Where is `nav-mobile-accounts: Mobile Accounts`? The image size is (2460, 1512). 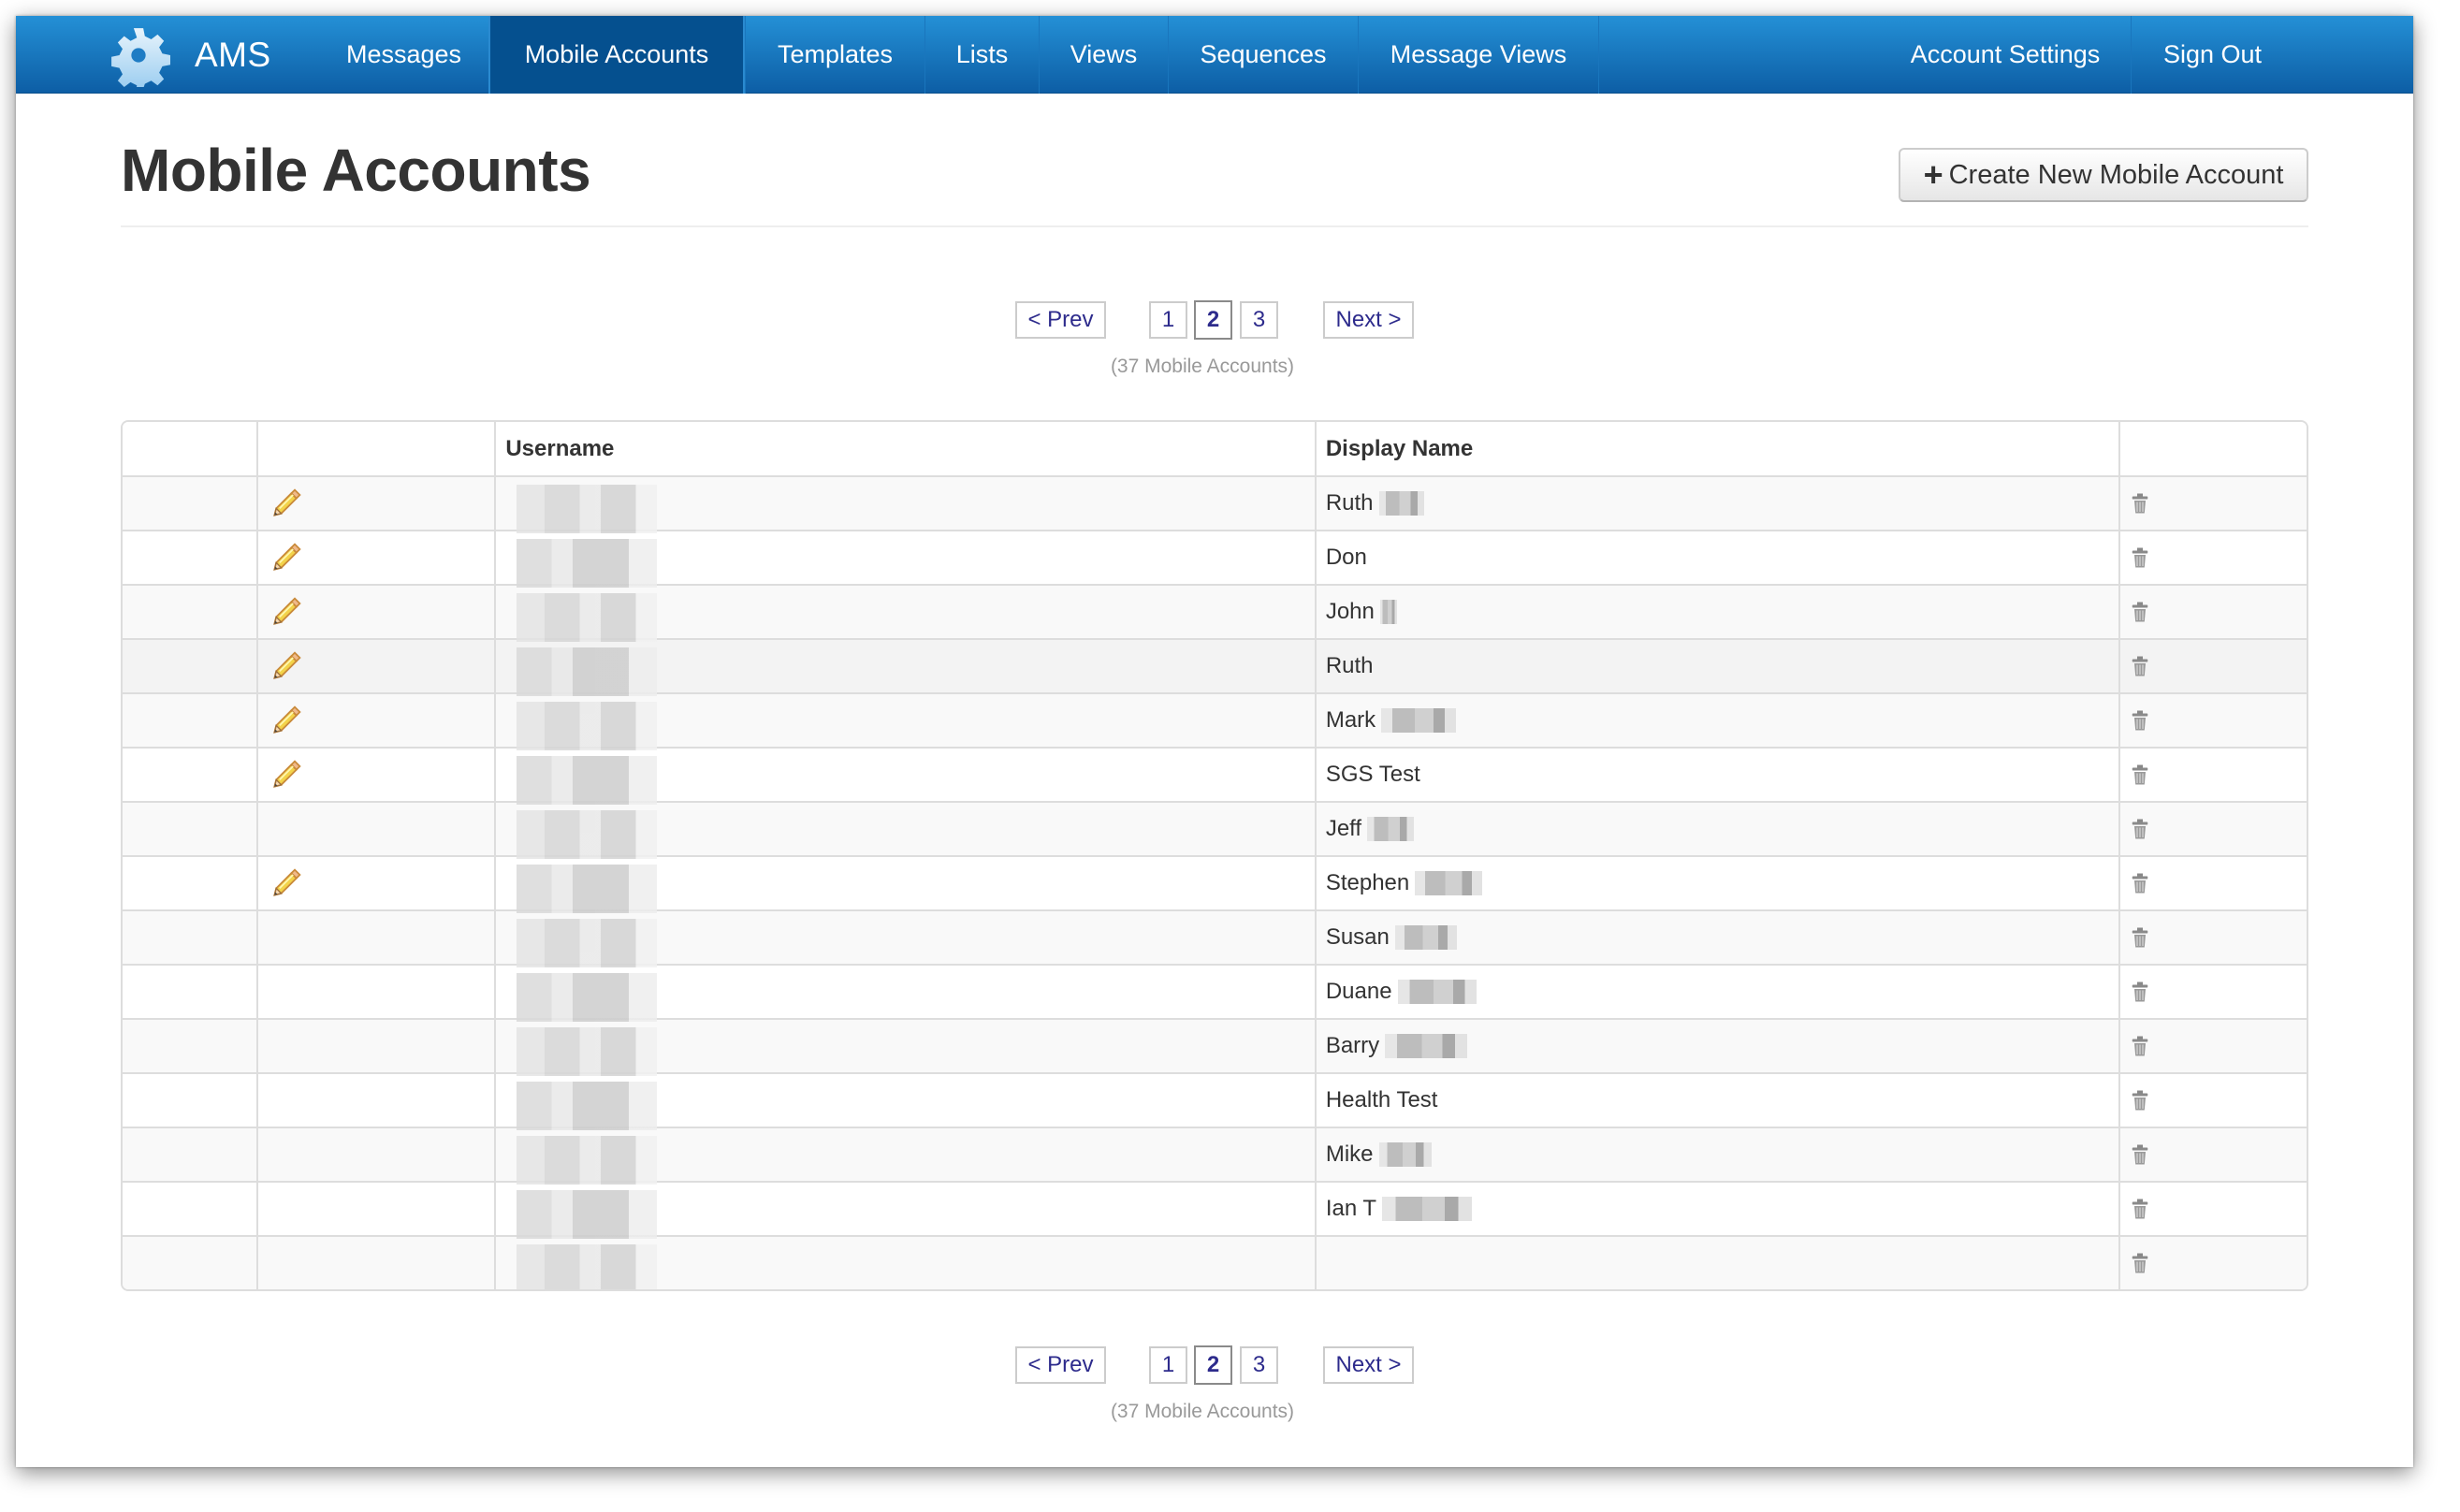 nav-mobile-accounts: Mobile Accounts is located at coordinates (616, 55).